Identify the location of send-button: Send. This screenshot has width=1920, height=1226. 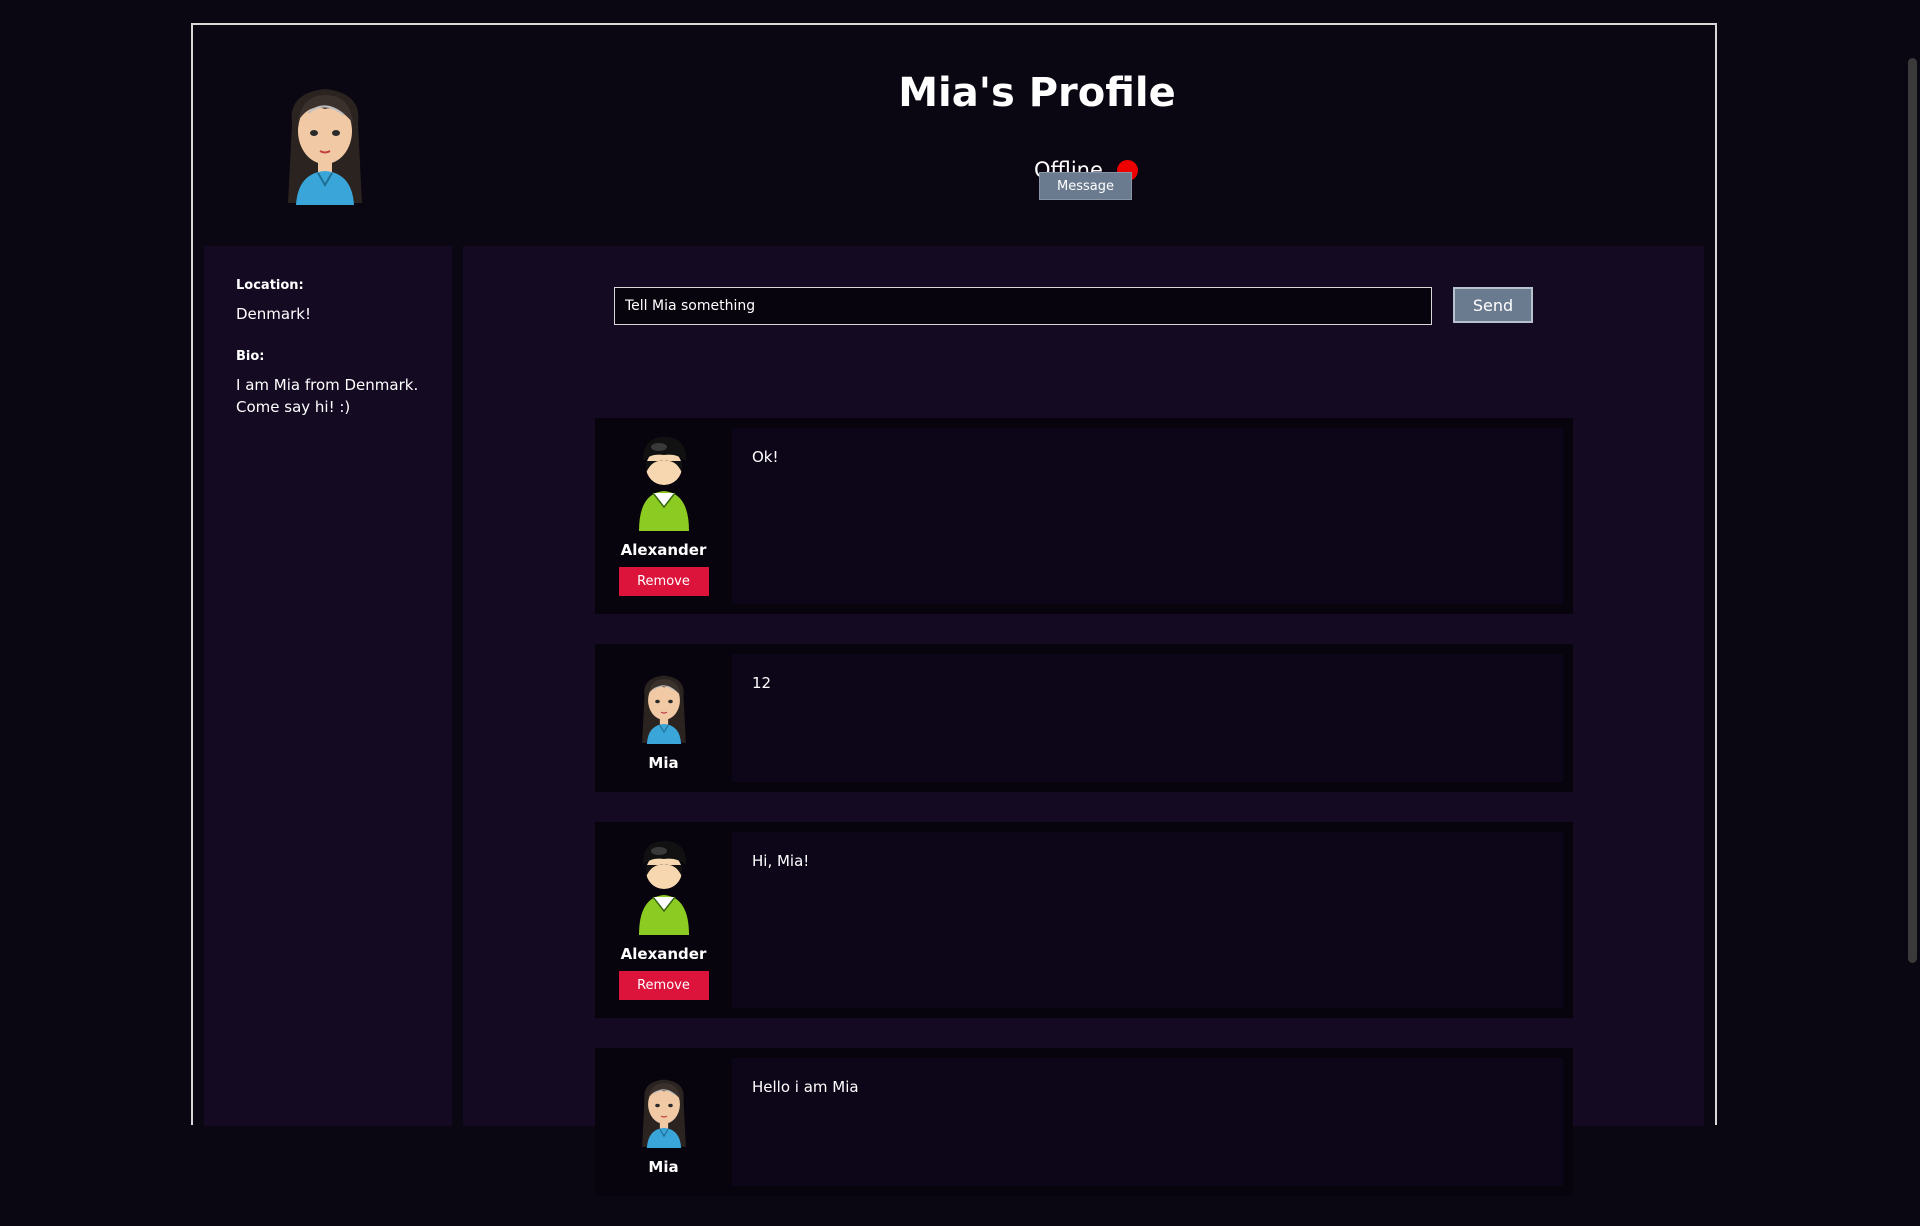
(1493, 305).